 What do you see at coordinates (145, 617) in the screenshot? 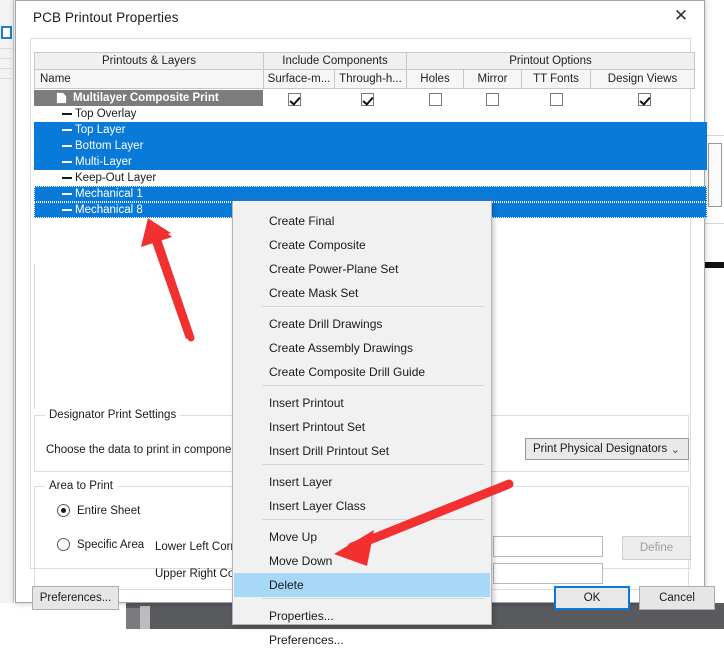
I see `background-taskbar-tab-second` at bounding box center [145, 617].